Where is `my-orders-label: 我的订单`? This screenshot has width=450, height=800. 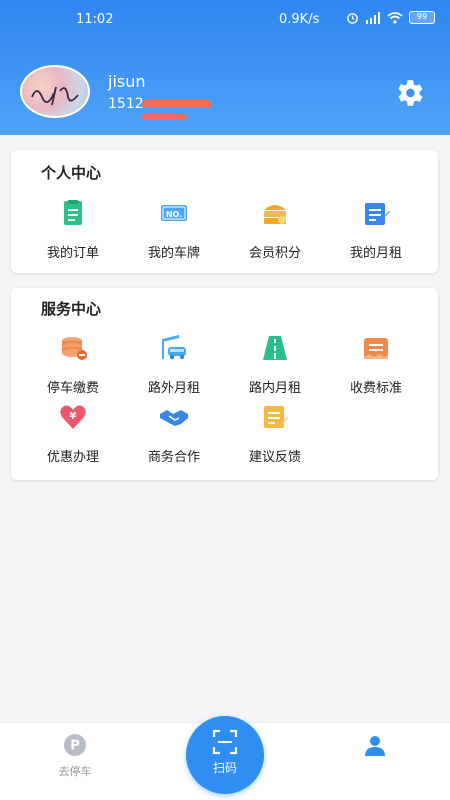
my-orders-label: 我的订单 is located at coordinates (72, 253).